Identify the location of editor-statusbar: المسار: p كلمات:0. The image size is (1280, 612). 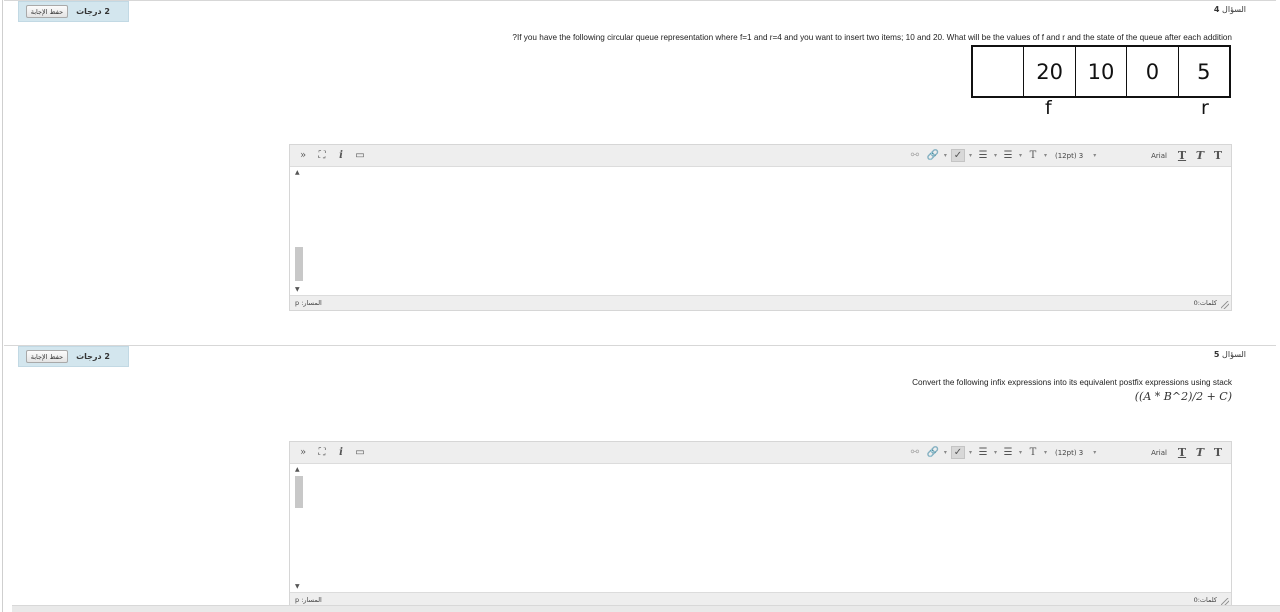
(760, 302).